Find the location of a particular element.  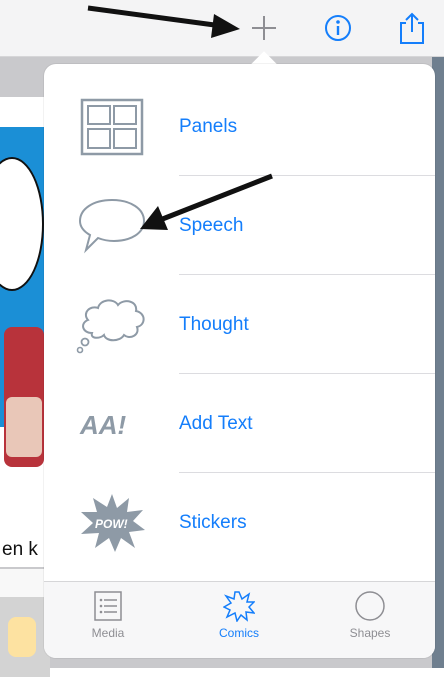

menu-item-label: Panels is located at coordinates (208, 126).